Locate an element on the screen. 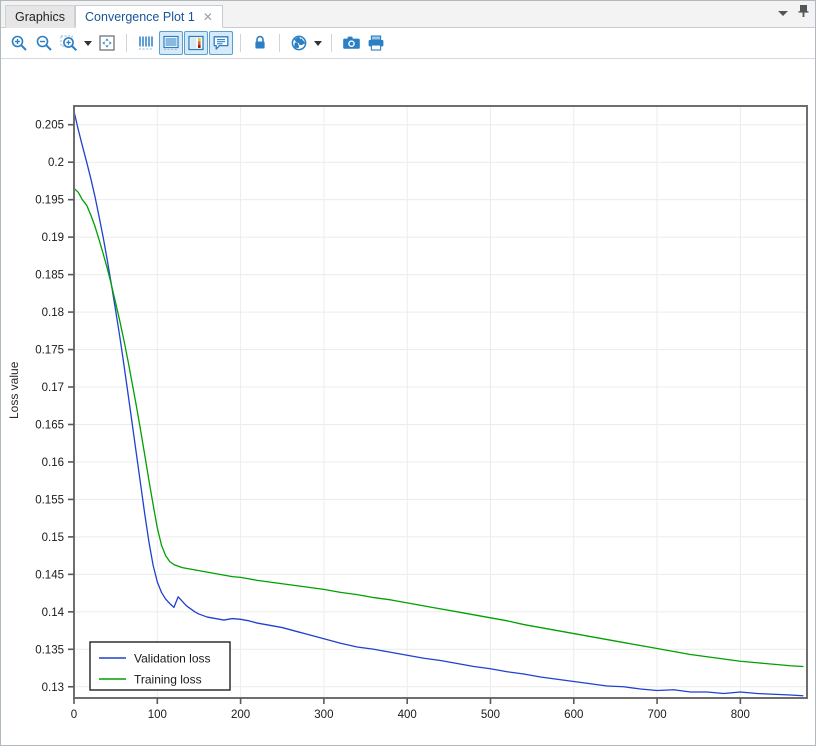  scene-light-icon is located at coordinates (299, 43).